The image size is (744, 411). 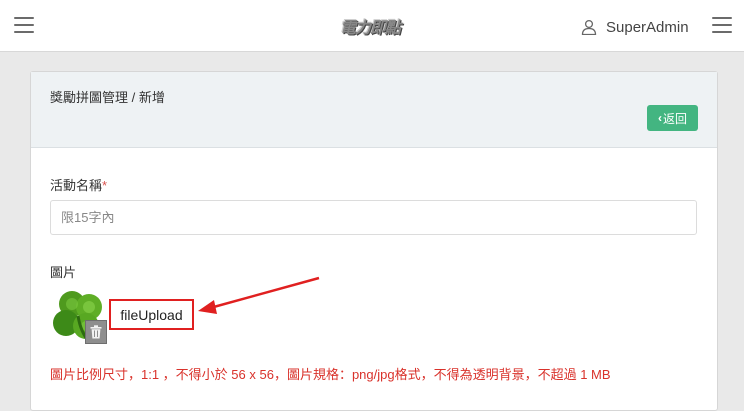 I want to click on breadcrumb: 獎勵拼圖管理 / 新增, so click(x=107, y=97).